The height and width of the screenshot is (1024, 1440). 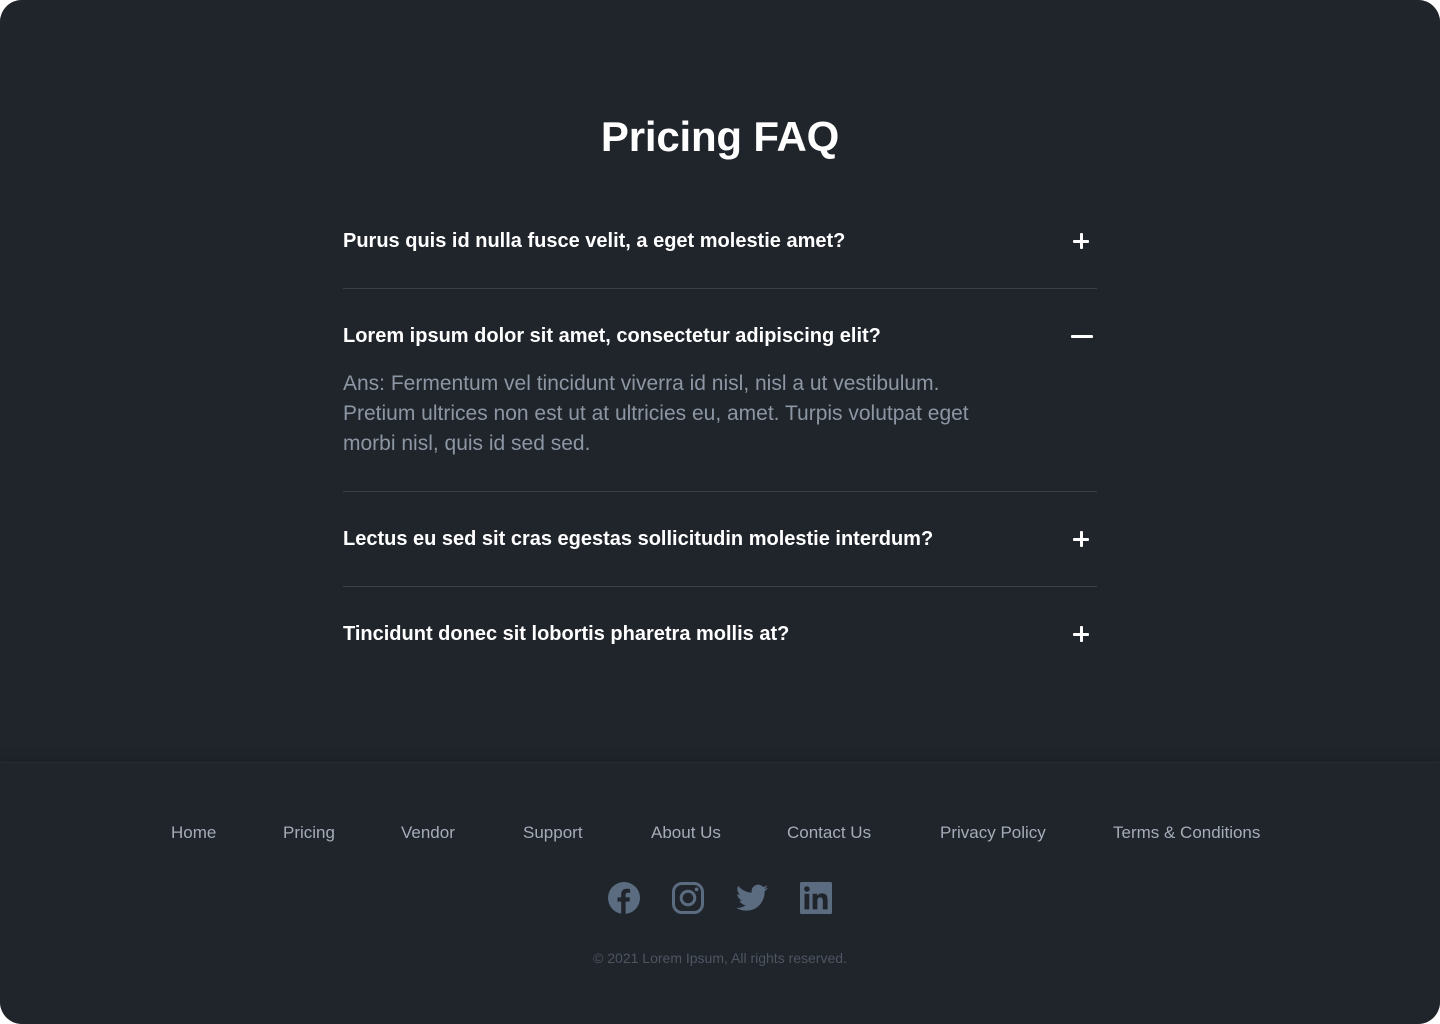 I want to click on footer-link-privacy-policy: Privacy Policy, so click(x=1026, y=833).